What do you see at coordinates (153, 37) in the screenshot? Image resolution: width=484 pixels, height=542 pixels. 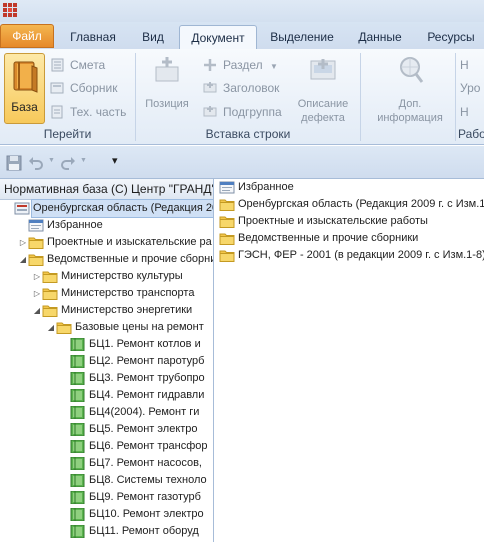 I see `tab-view: Вид` at bounding box center [153, 37].